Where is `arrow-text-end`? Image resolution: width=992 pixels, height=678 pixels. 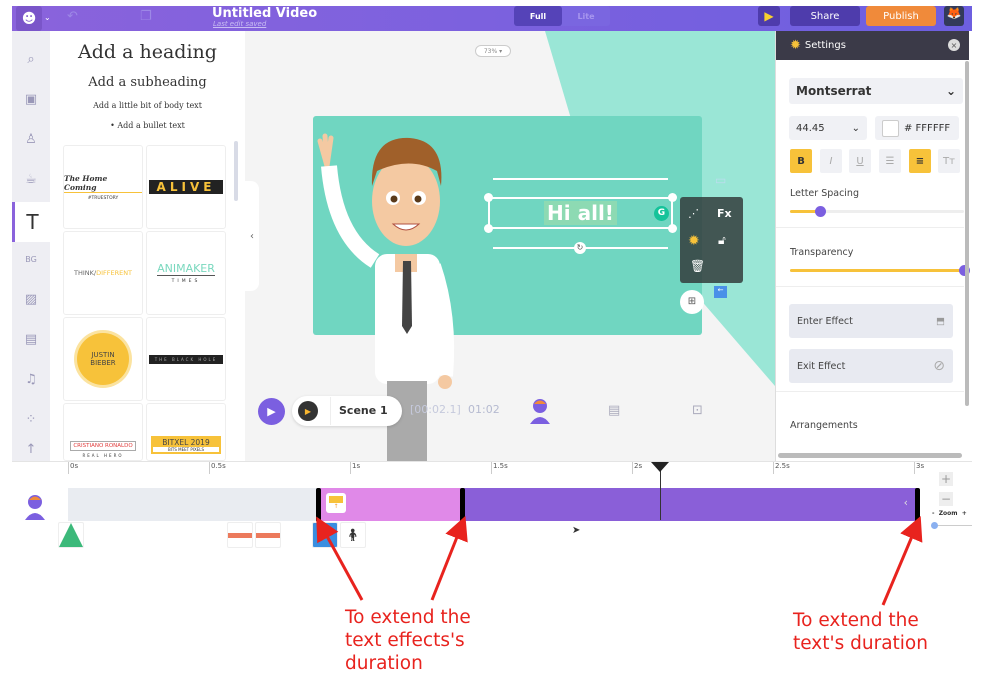
arrow-text-end is located at coordinates (902, 560).